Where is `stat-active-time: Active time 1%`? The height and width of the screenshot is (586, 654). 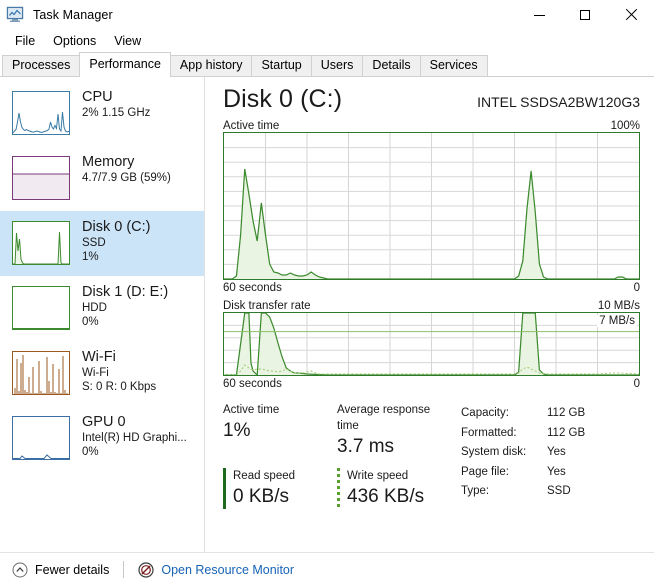 stat-active-time: Active time 1% is located at coordinates (280, 430).